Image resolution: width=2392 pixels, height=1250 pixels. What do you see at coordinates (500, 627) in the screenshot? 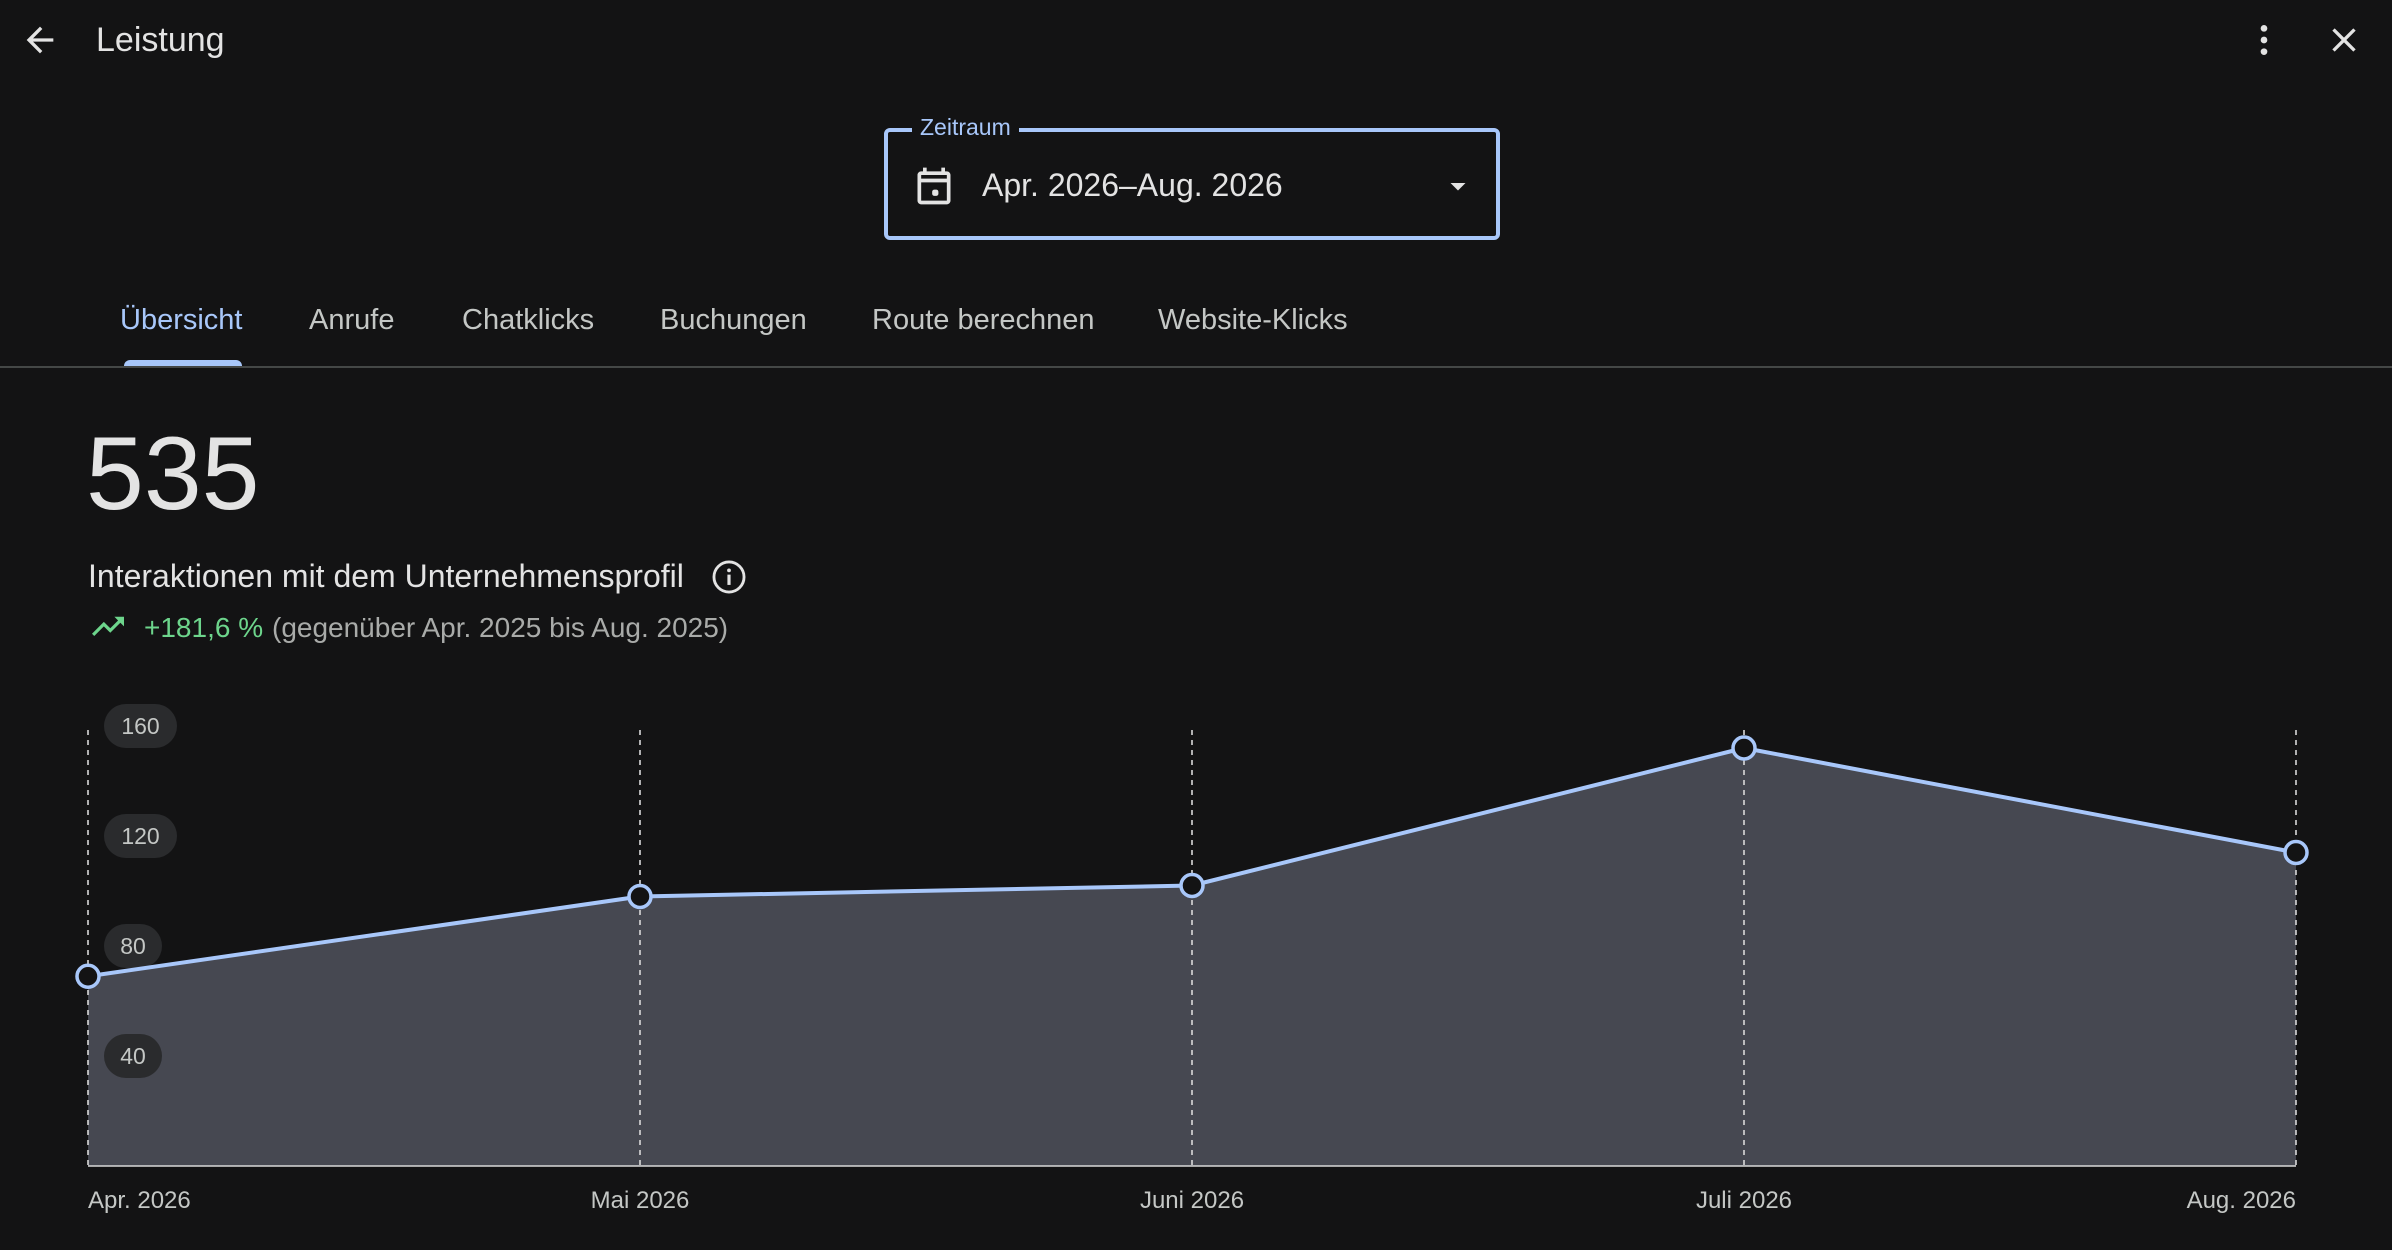
I see `trend-comparison: (gegenüber Apr. 2025 bis Aug. 2025)` at bounding box center [500, 627].